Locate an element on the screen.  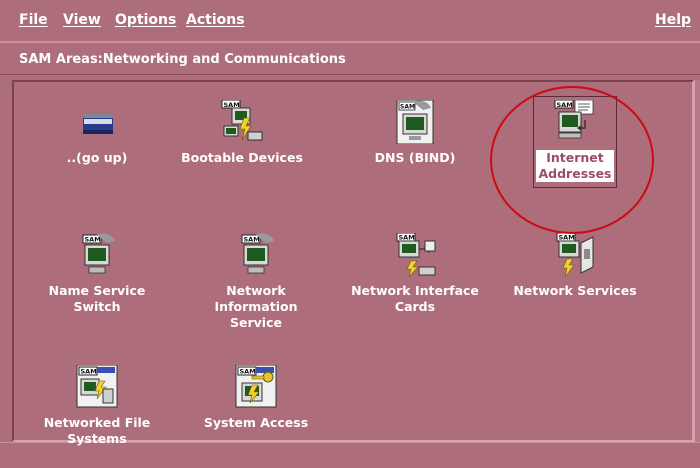
item-go-up: ..(go up) is located at coordinates (97, 133).